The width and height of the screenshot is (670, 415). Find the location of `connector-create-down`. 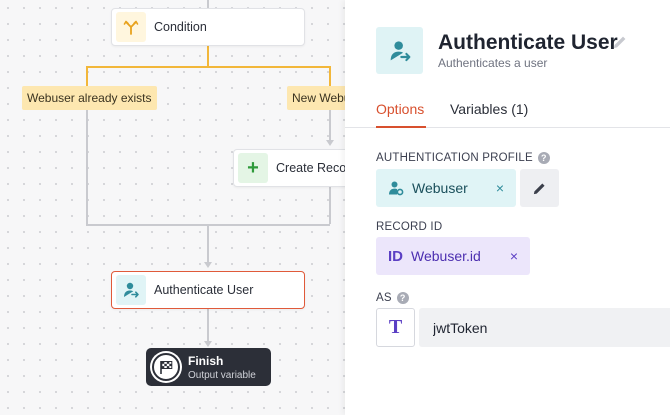

connector-create-down is located at coordinates (330, 205).